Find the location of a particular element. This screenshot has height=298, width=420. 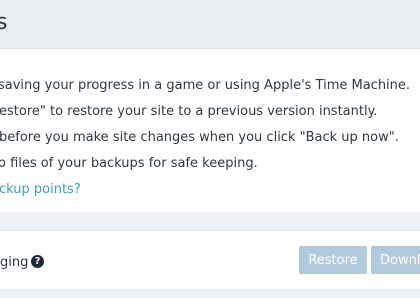

site-name-label: ging is located at coordinates (14, 262).